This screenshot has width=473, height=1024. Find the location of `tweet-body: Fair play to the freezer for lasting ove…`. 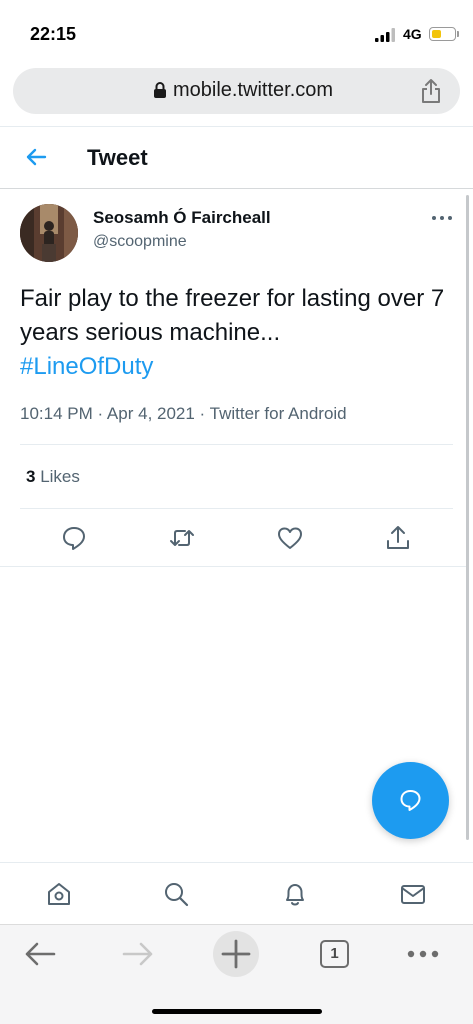

tweet-body: Fair play to the freezer for lasting ove… is located at coordinates (232, 315).